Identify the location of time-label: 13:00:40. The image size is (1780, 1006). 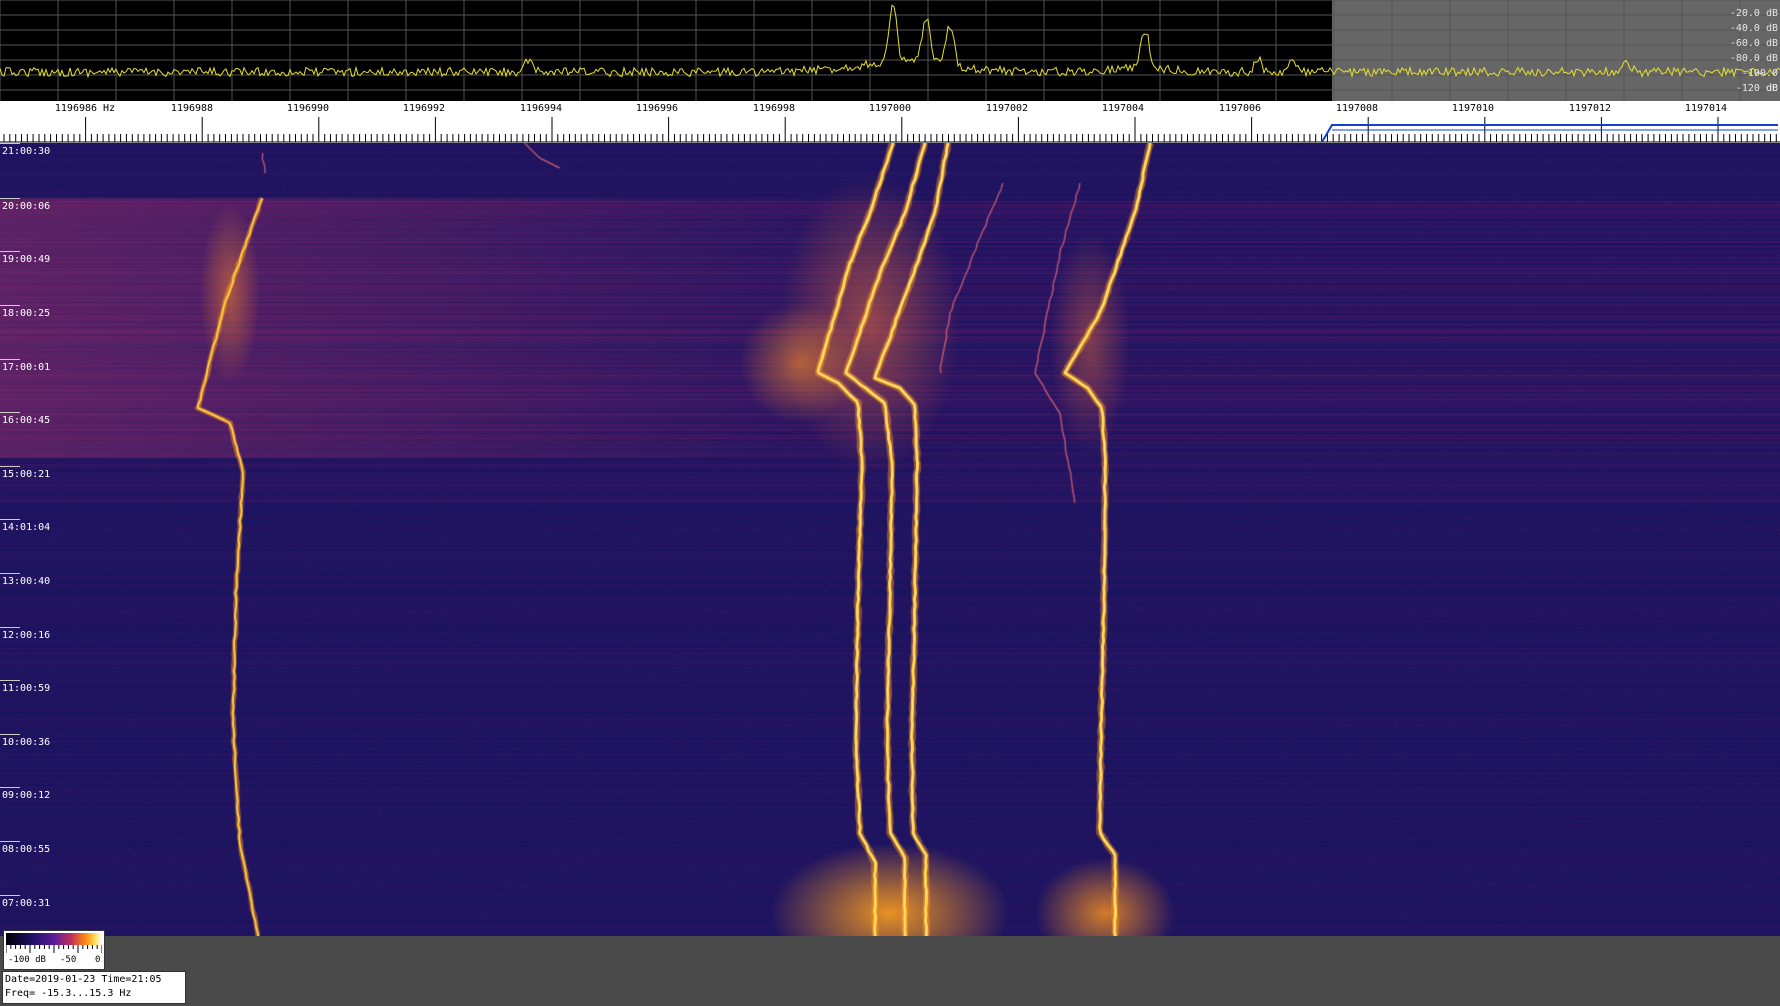
(26, 581).